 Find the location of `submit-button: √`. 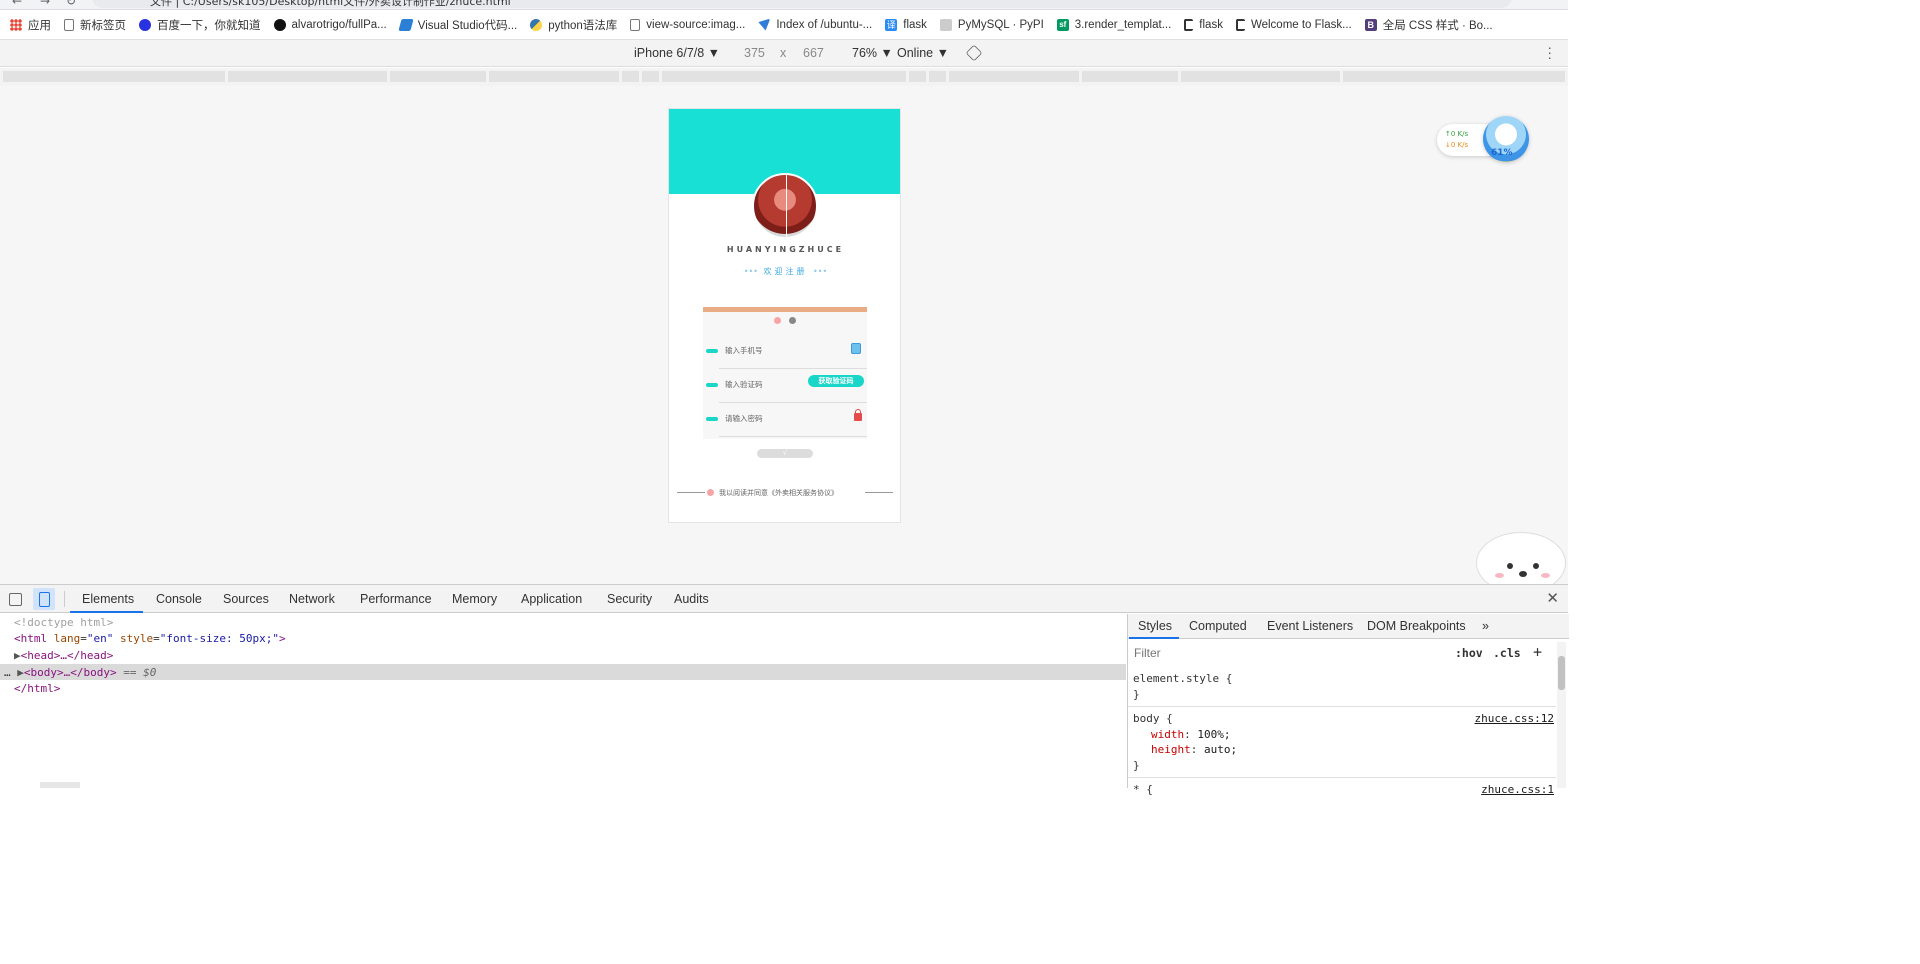

submit-button: √ is located at coordinates (785, 453).